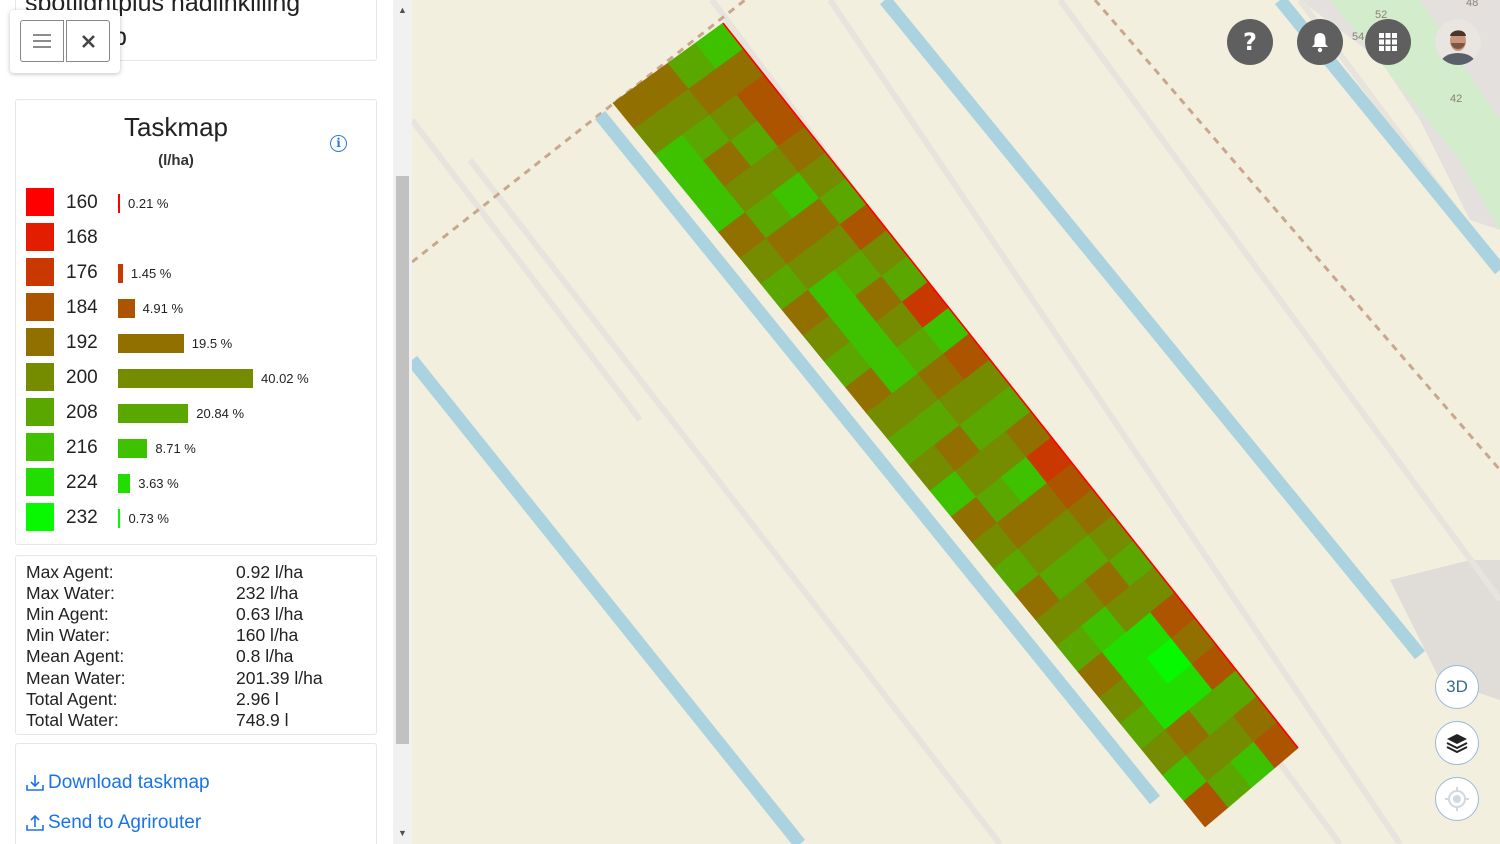 The height and width of the screenshot is (844, 1500). What do you see at coordinates (75, 656) in the screenshot?
I see `stat-label: Mean Agent:` at bounding box center [75, 656].